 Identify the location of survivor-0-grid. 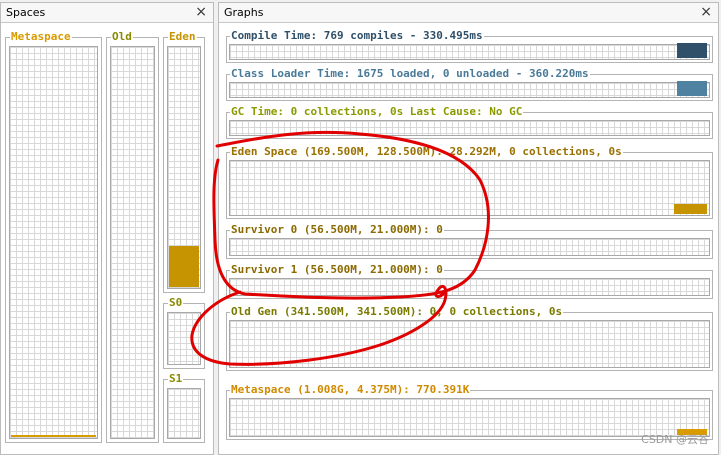
(469, 247).